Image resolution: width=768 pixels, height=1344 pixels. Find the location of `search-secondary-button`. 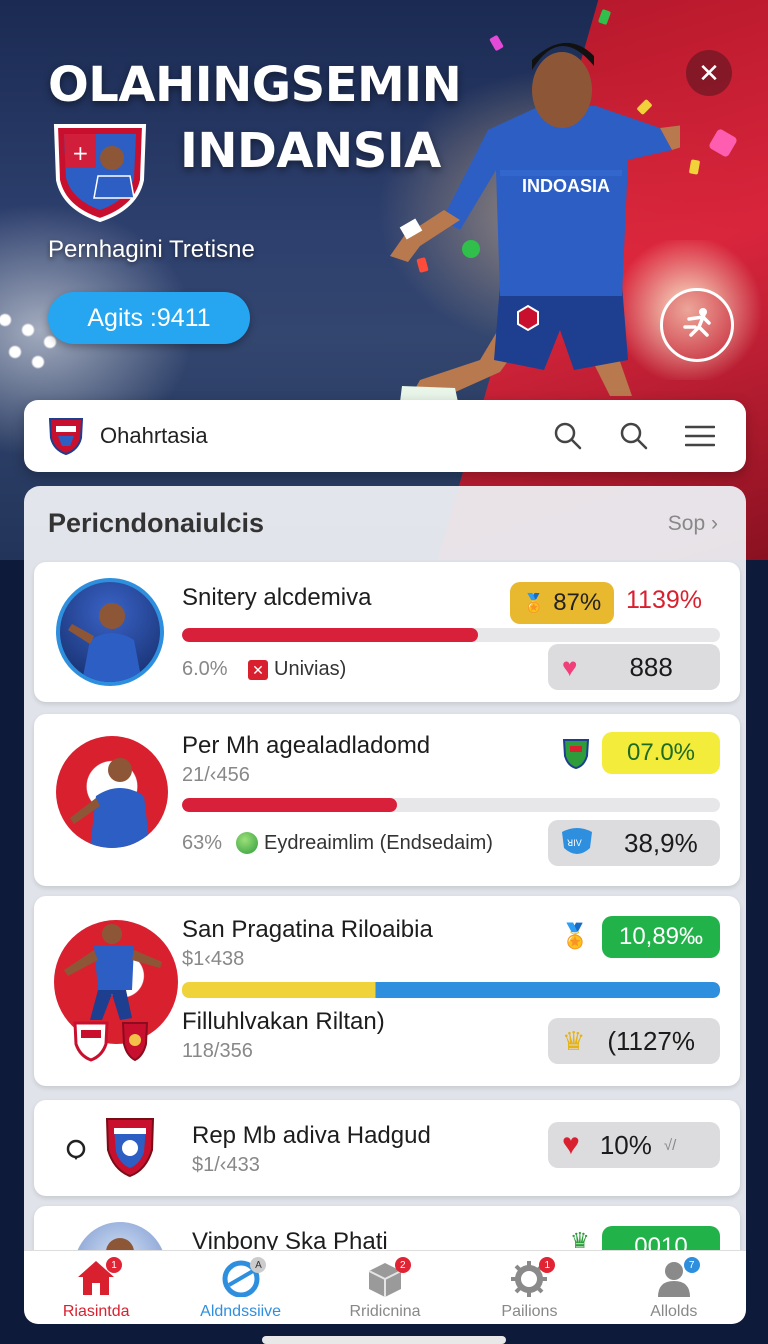

search-secondary-button is located at coordinates (634, 436).